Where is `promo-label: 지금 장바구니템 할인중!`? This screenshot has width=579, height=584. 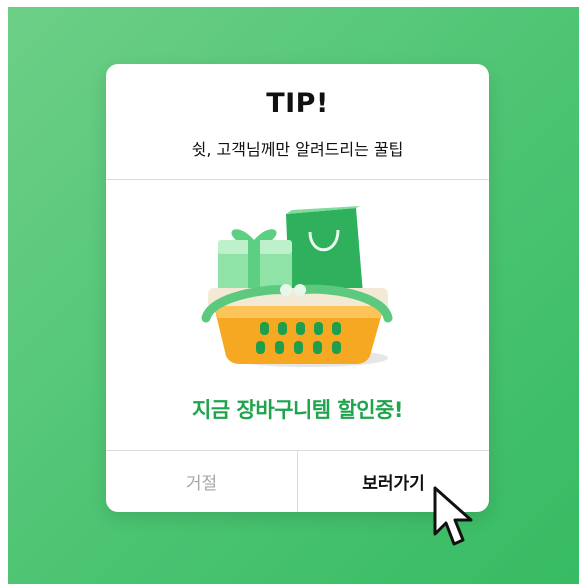 promo-label: 지금 장바구니템 할인중! is located at coordinates (297, 410).